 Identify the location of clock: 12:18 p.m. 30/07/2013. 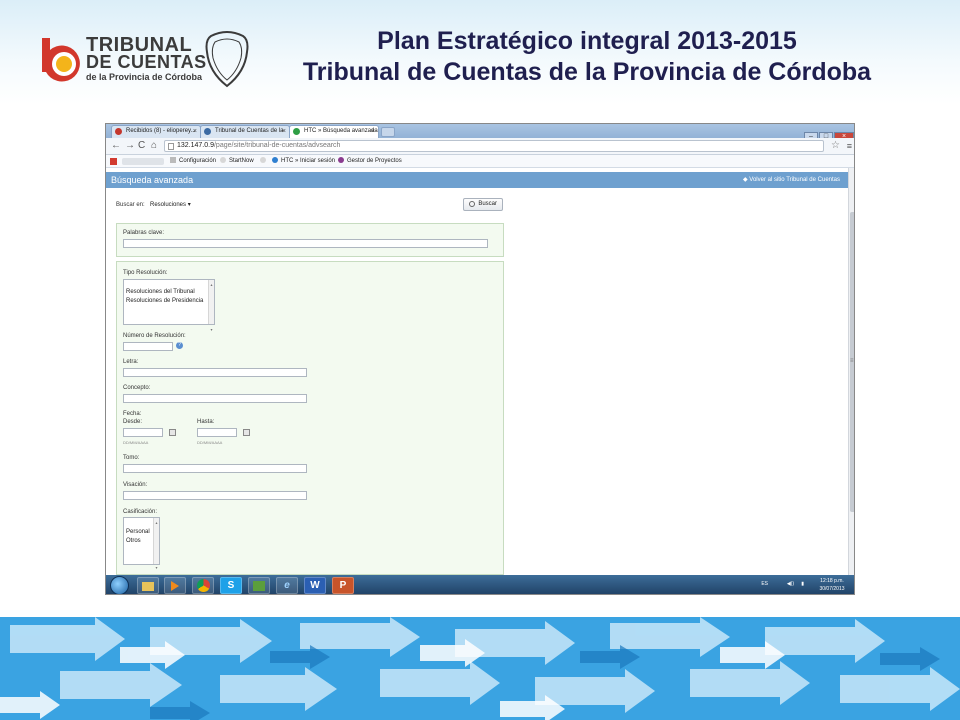
(832, 585).